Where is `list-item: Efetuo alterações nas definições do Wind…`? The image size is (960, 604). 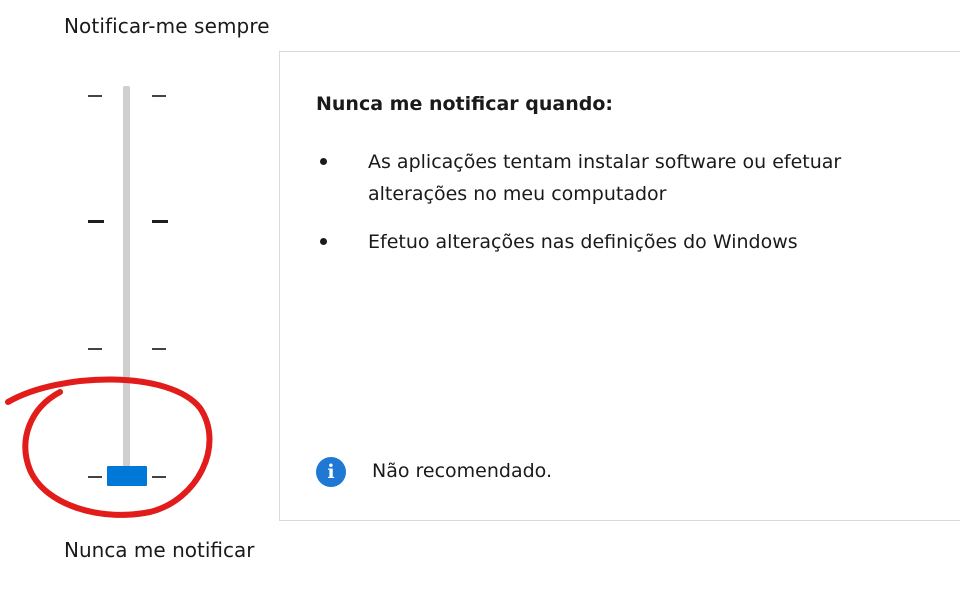 list-item: Efetuo alterações nas definições do Wind… is located at coordinates (583, 242).